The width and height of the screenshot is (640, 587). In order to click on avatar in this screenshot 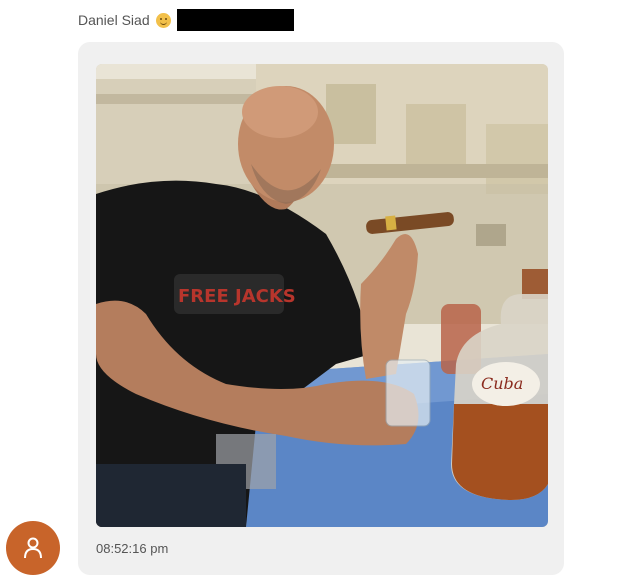, I will do `click(33, 548)`.